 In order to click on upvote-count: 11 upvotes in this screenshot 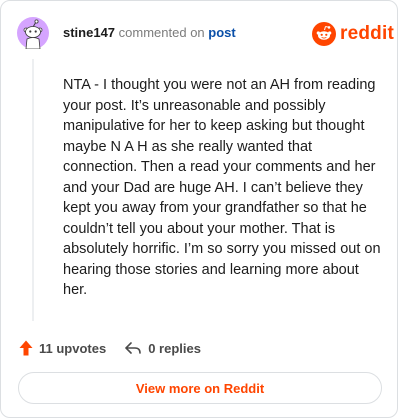, I will do `click(73, 348)`.